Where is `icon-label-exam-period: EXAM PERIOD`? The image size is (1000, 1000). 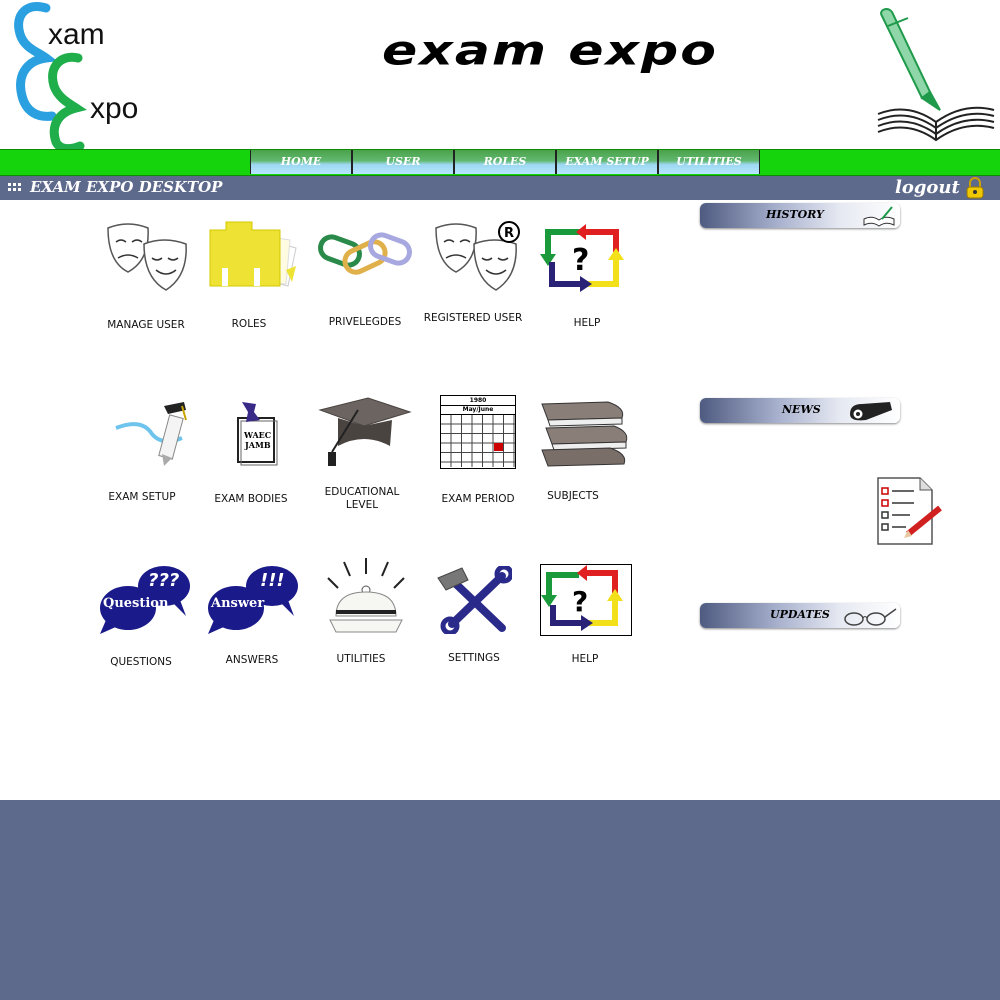 icon-label-exam-period: EXAM PERIOD is located at coordinates (478, 499).